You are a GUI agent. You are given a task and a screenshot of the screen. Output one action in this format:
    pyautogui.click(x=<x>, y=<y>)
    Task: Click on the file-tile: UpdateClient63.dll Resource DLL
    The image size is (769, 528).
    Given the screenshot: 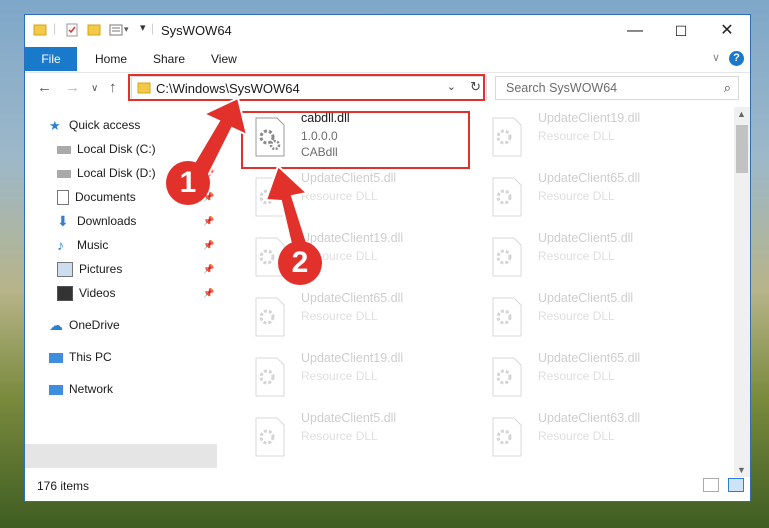 What is the action you would take?
    pyautogui.click(x=597, y=439)
    